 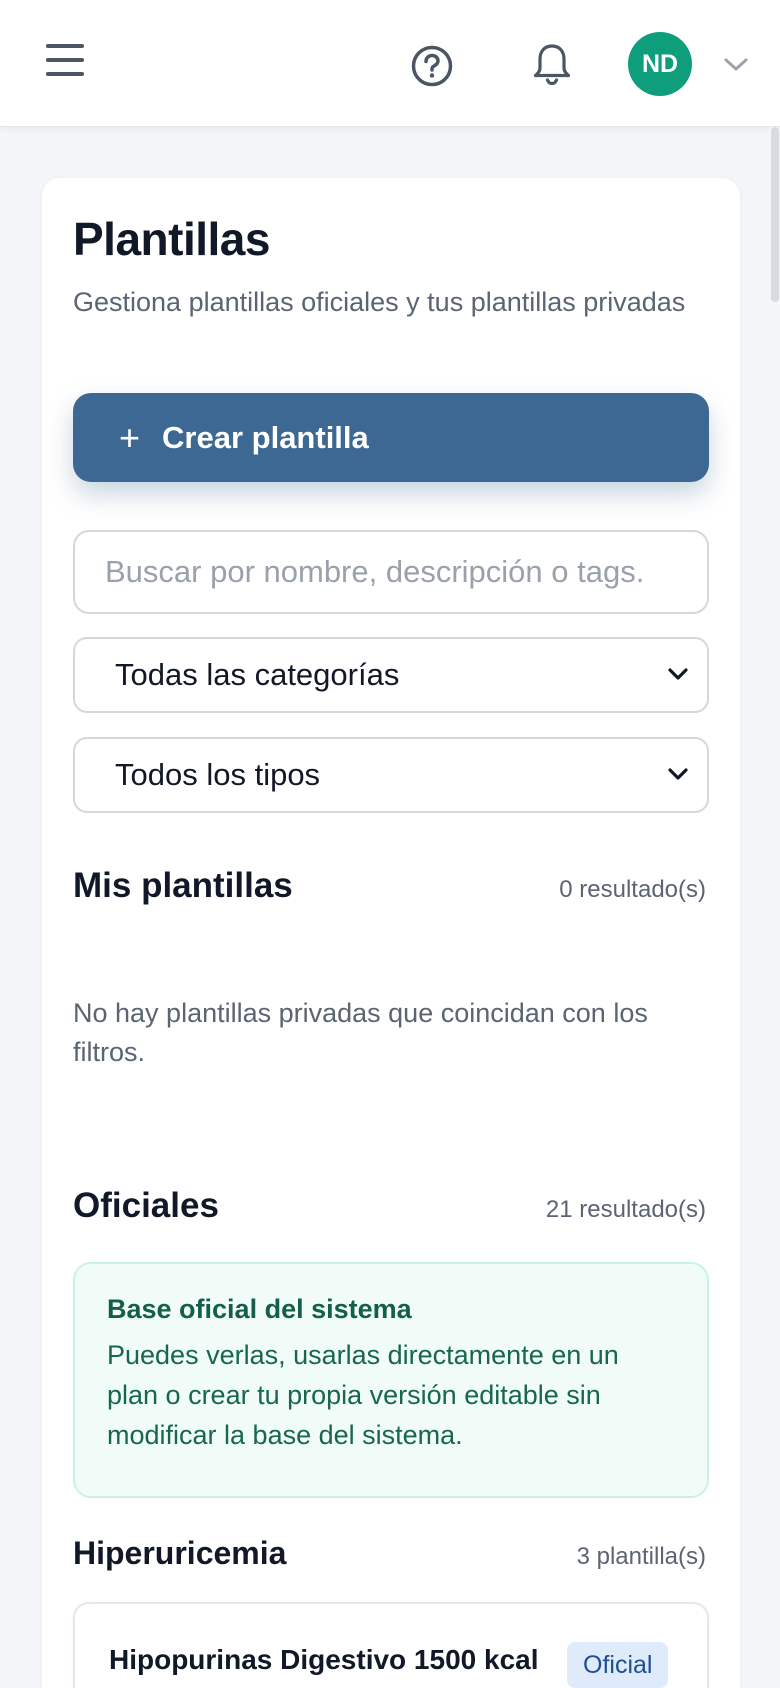 I want to click on category-select: Todas las categorías, so click(x=391, y=675).